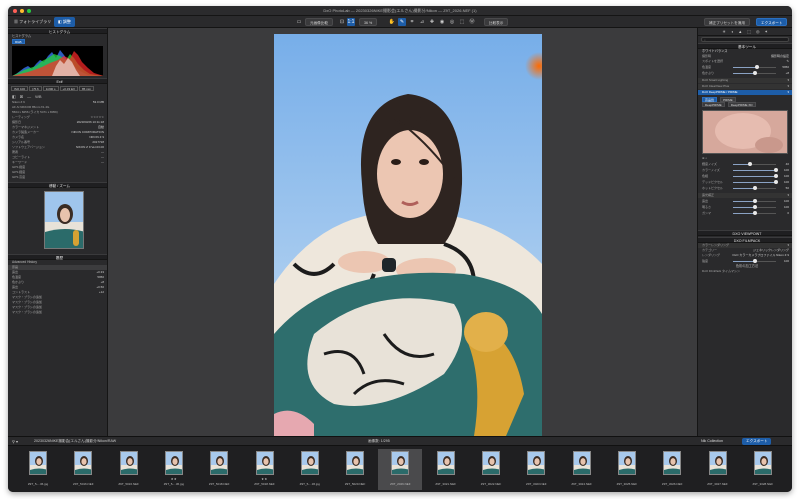 The image size is (800, 499). I want to click on image-count: 画像数: 1/295, so click(379, 441).